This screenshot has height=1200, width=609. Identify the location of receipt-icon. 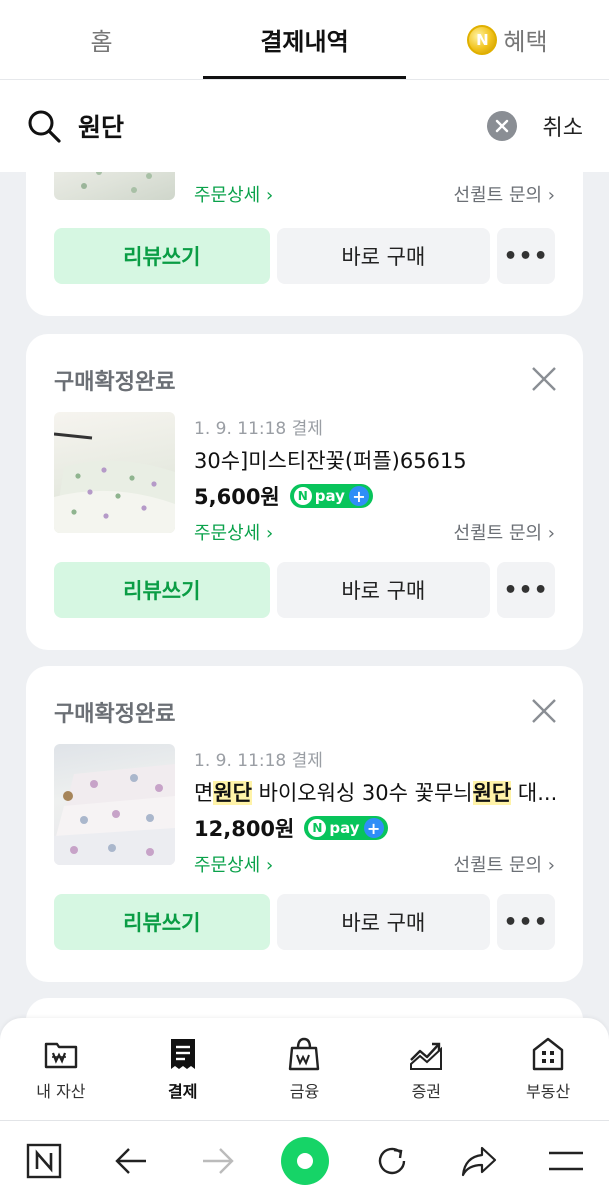
(182, 1054).